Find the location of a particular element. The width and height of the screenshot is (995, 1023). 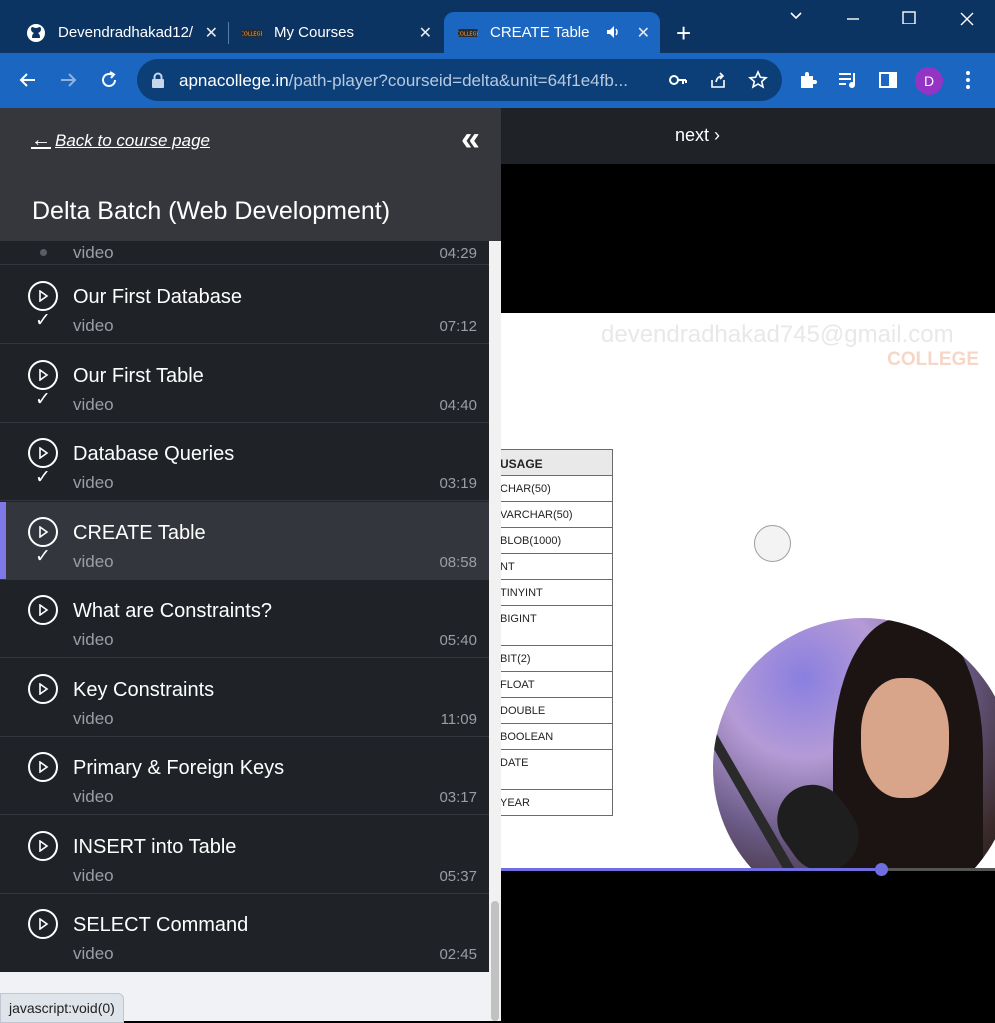

lesson-duration: 02:45 is located at coordinates (458, 954).